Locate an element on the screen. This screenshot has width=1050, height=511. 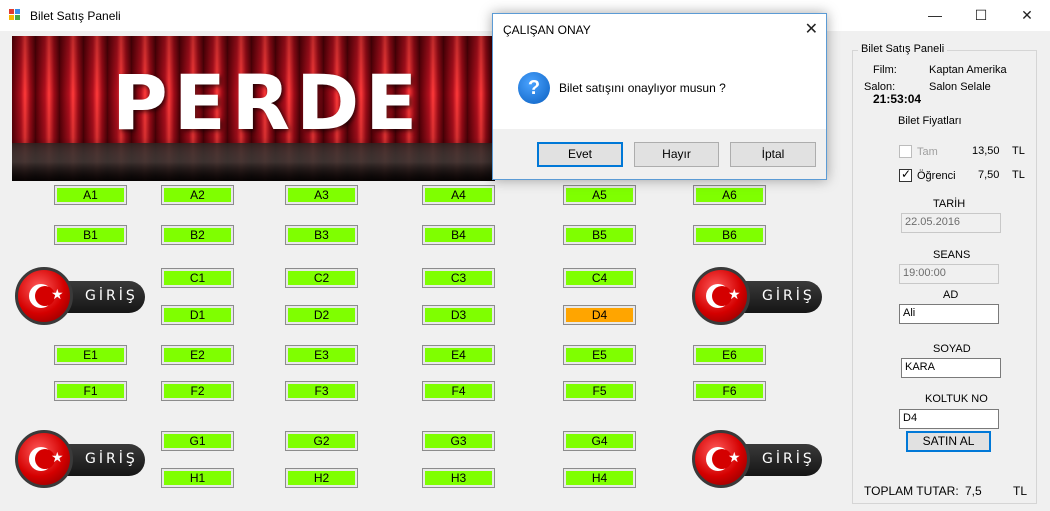
seat-e3: E3 is located at coordinates (321, 355).